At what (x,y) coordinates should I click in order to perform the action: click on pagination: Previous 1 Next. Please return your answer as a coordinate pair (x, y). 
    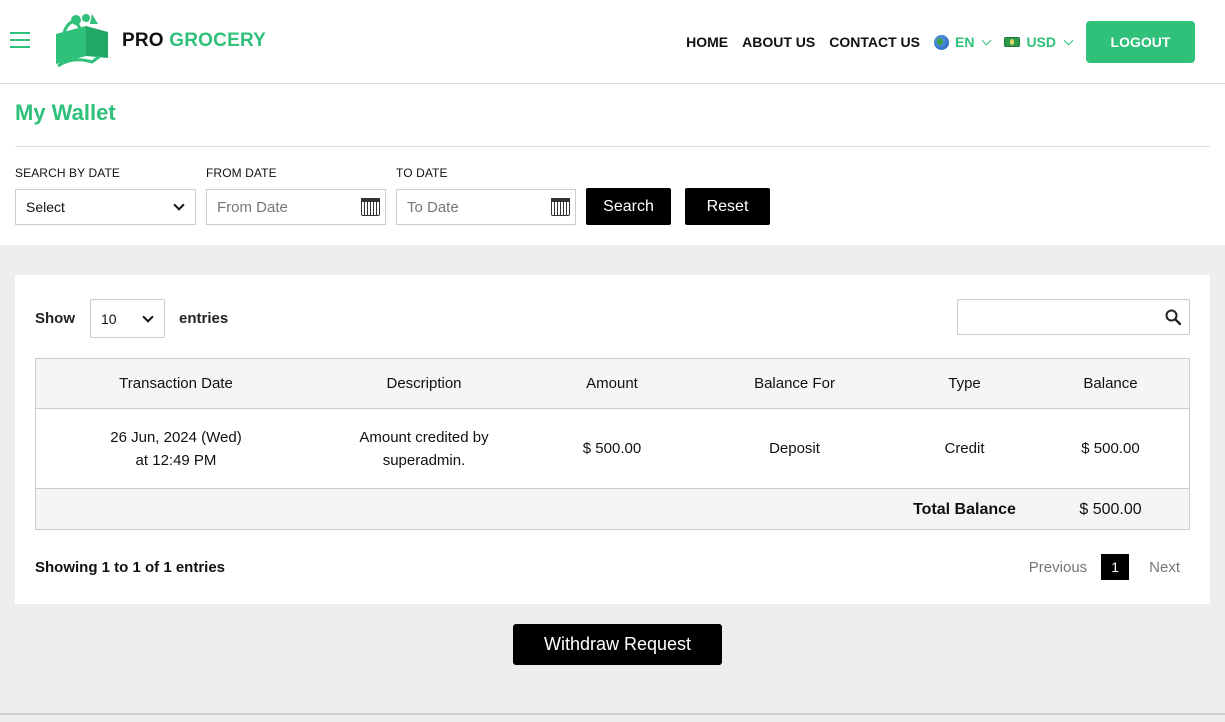
    Looking at the image, I should click on (1104, 567).